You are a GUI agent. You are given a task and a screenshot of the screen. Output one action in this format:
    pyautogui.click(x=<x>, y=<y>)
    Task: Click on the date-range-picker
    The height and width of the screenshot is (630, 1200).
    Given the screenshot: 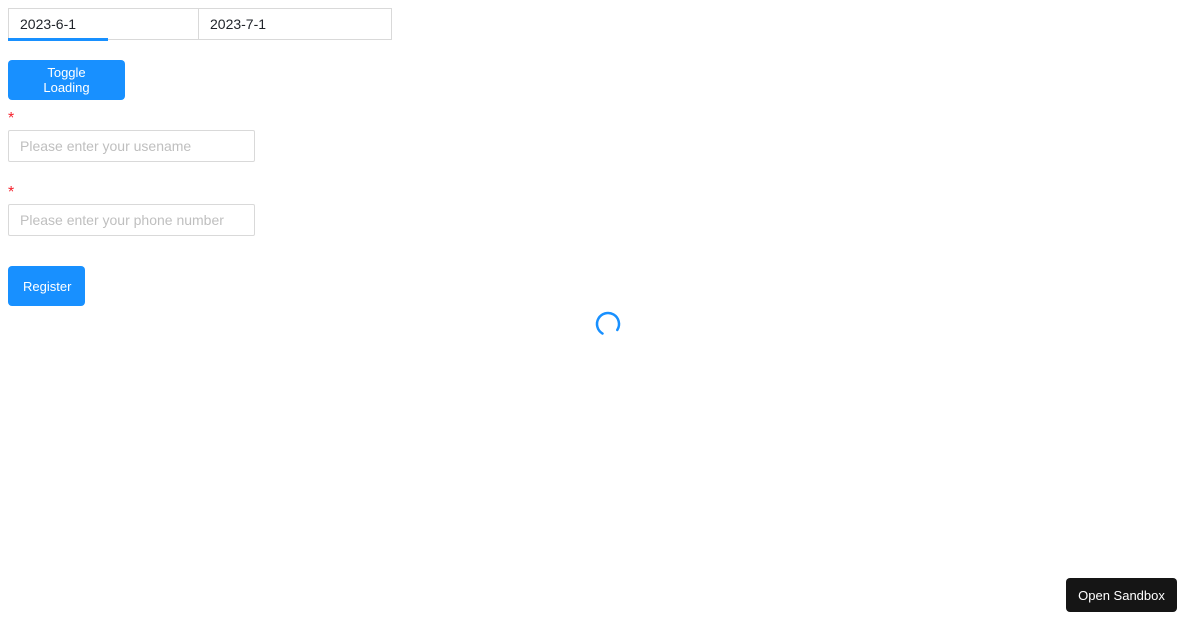 What is the action you would take?
    pyautogui.click(x=200, y=24)
    